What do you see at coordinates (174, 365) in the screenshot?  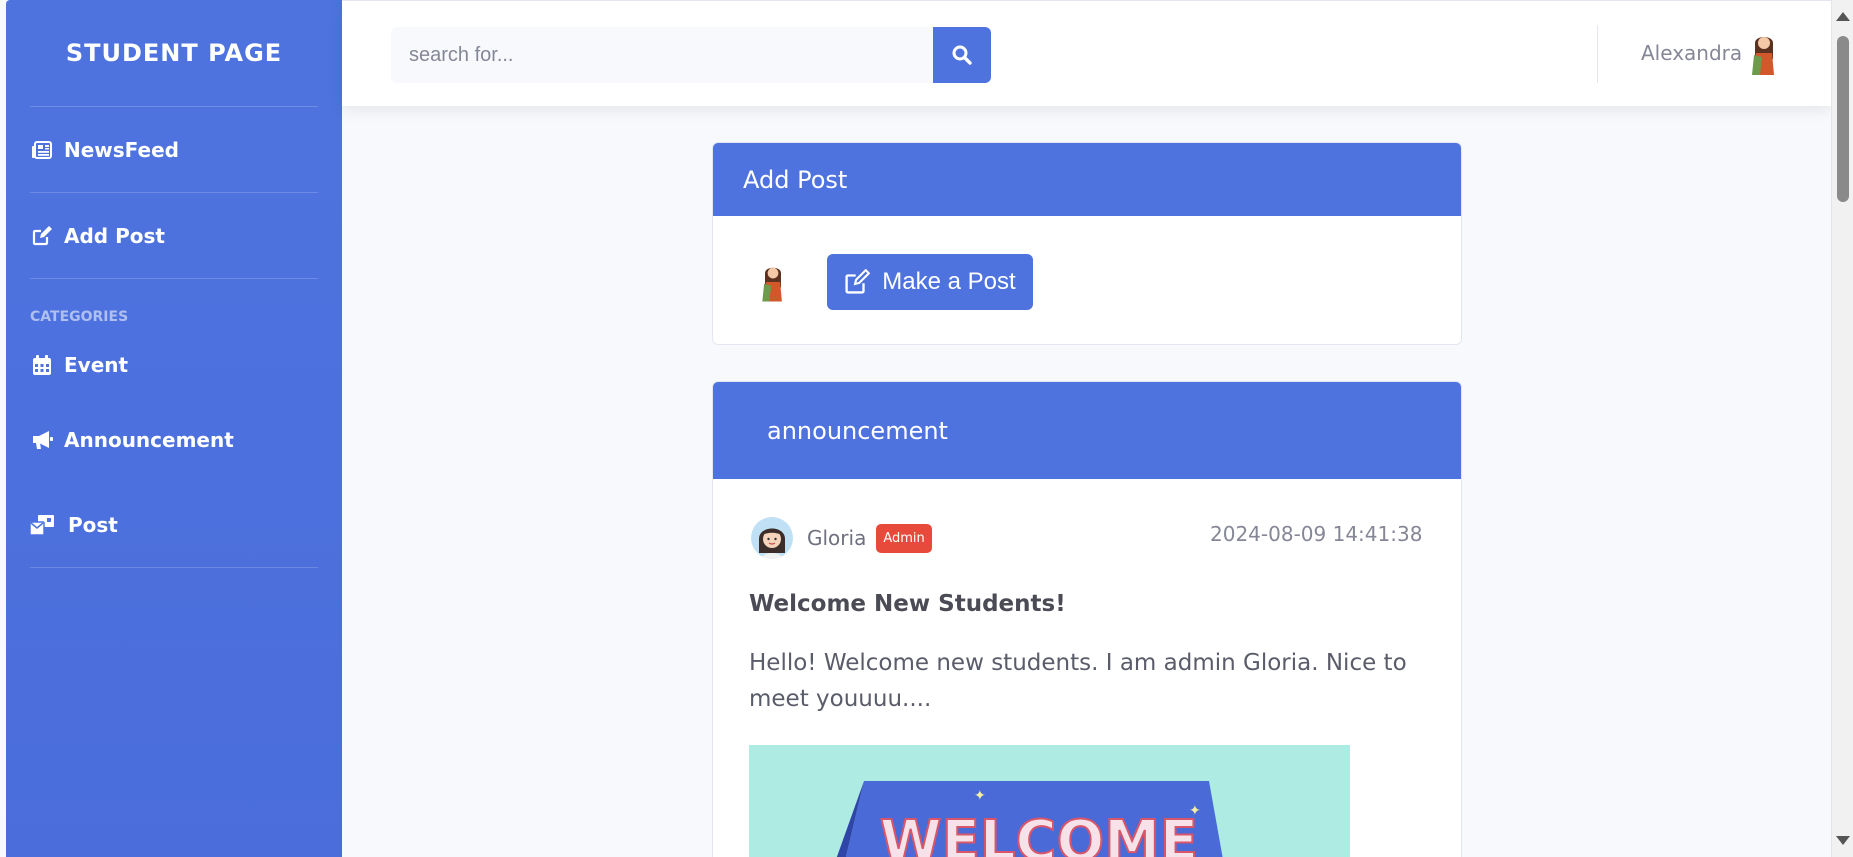 I see `sidebar-item-event: Event` at bounding box center [174, 365].